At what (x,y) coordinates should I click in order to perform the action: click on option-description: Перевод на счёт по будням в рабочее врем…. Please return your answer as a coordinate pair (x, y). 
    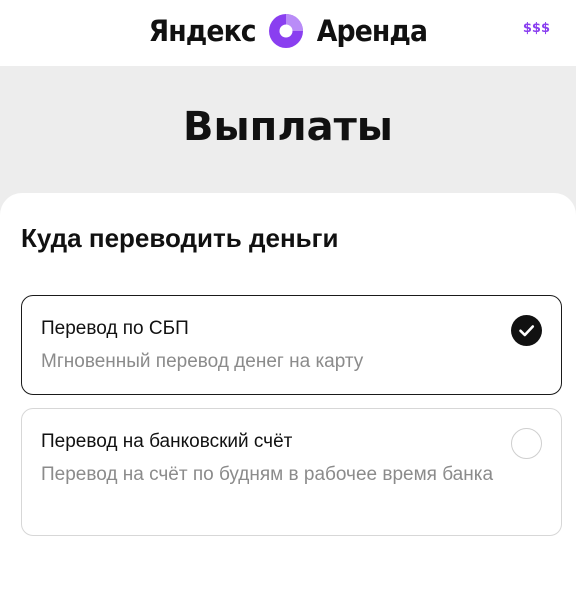
    Looking at the image, I should click on (267, 474).